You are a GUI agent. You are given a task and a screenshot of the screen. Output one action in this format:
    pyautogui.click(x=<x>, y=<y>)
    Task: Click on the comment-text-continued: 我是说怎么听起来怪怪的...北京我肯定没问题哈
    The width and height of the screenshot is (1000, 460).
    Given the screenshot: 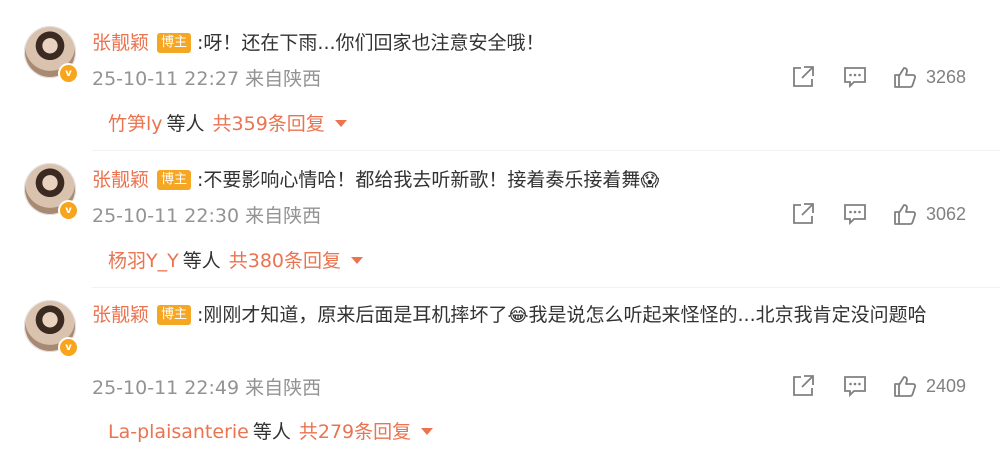 What is the action you would take?
    pyautogui.click(x=727, y=315)
    